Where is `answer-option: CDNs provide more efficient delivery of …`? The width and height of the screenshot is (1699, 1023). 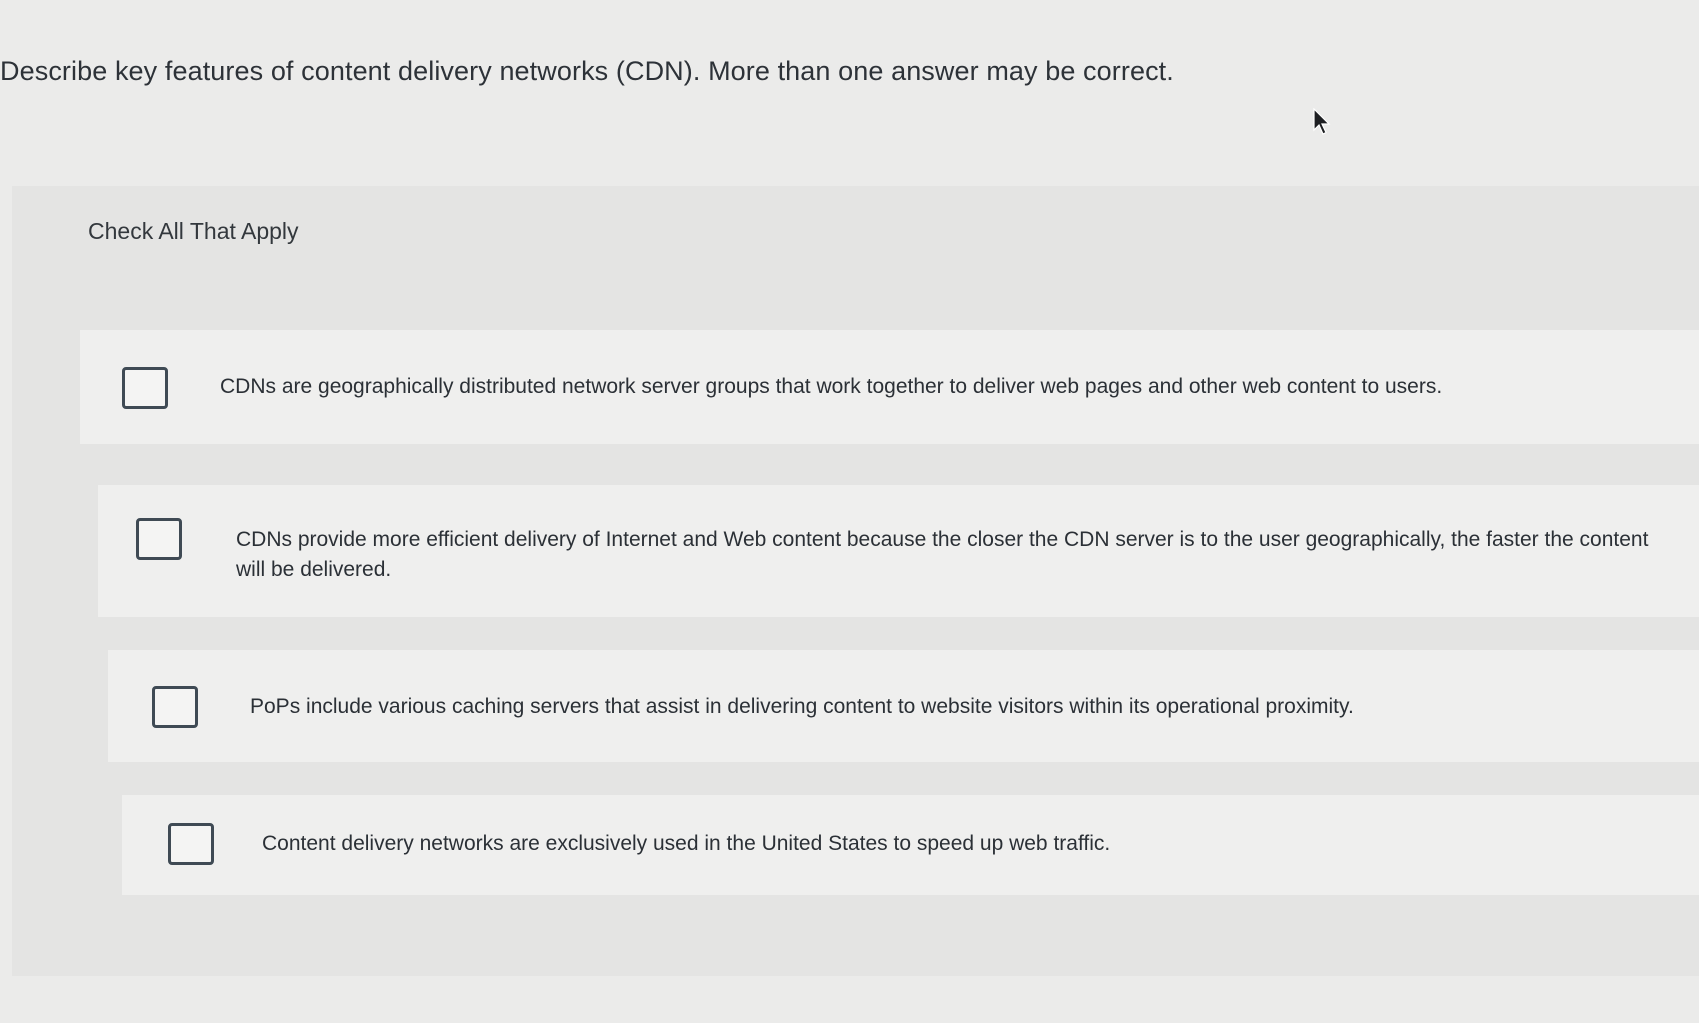
answer-option: CDNs provide more efficient delivery of … is located at coordinates (898, 551).